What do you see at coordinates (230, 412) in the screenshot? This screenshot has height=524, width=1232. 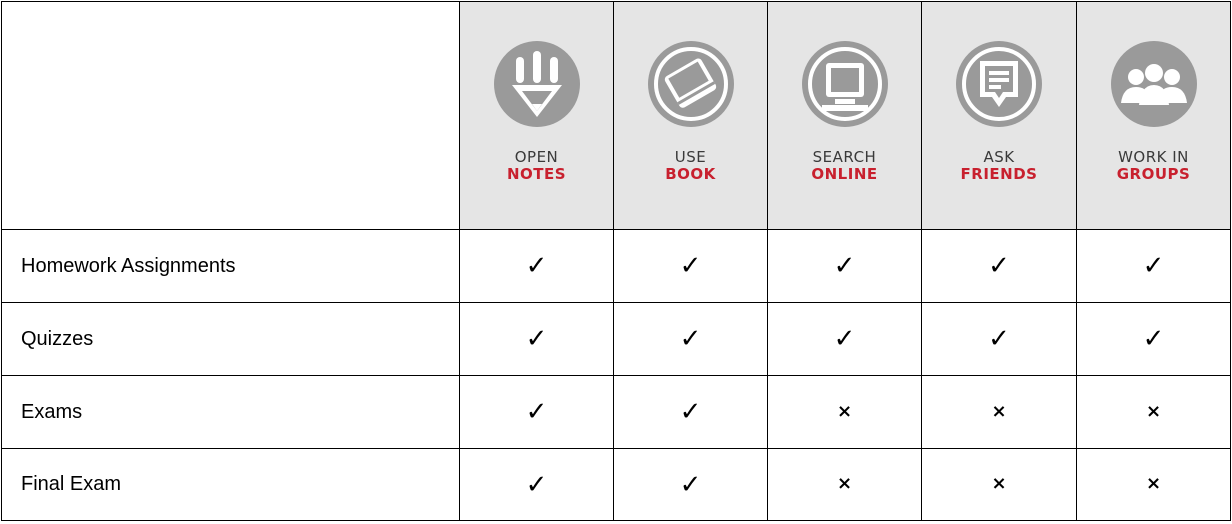 I see `row-label: Exams` at bounding box center [230, 412].